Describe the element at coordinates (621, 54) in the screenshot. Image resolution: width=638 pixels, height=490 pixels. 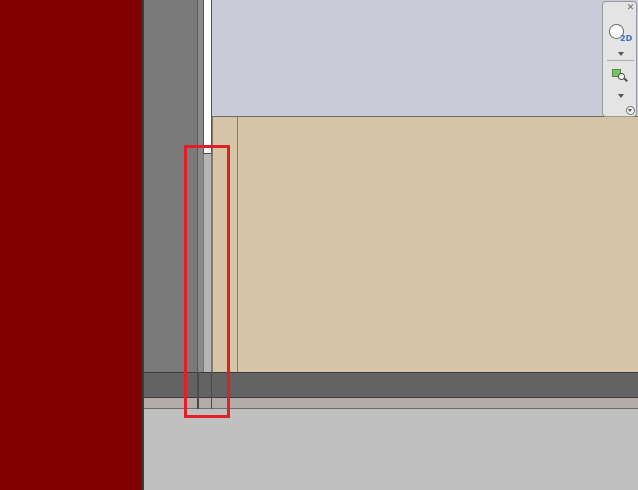
I see `wheel-dropdown-chevron-down-icon` at that location.